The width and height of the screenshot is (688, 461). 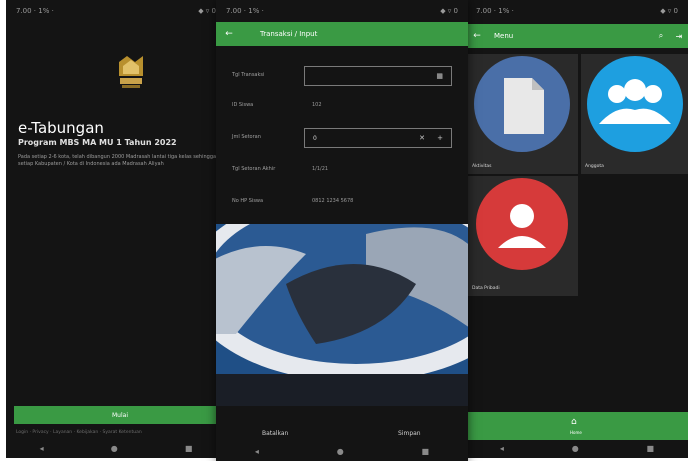 What do you see at coordinates (661, 36) in the screenshot?
I see `search-icon: ⌕` at bounding box center [661, 36].